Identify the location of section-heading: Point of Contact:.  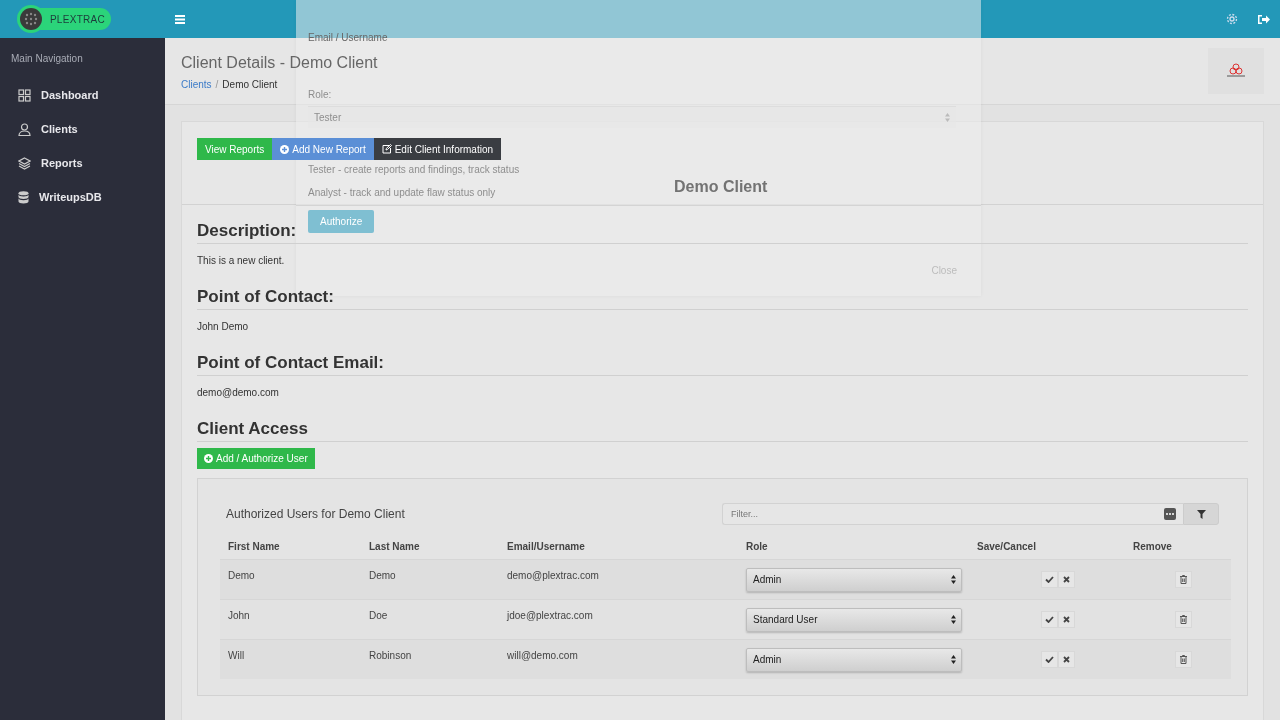
(265, 297).